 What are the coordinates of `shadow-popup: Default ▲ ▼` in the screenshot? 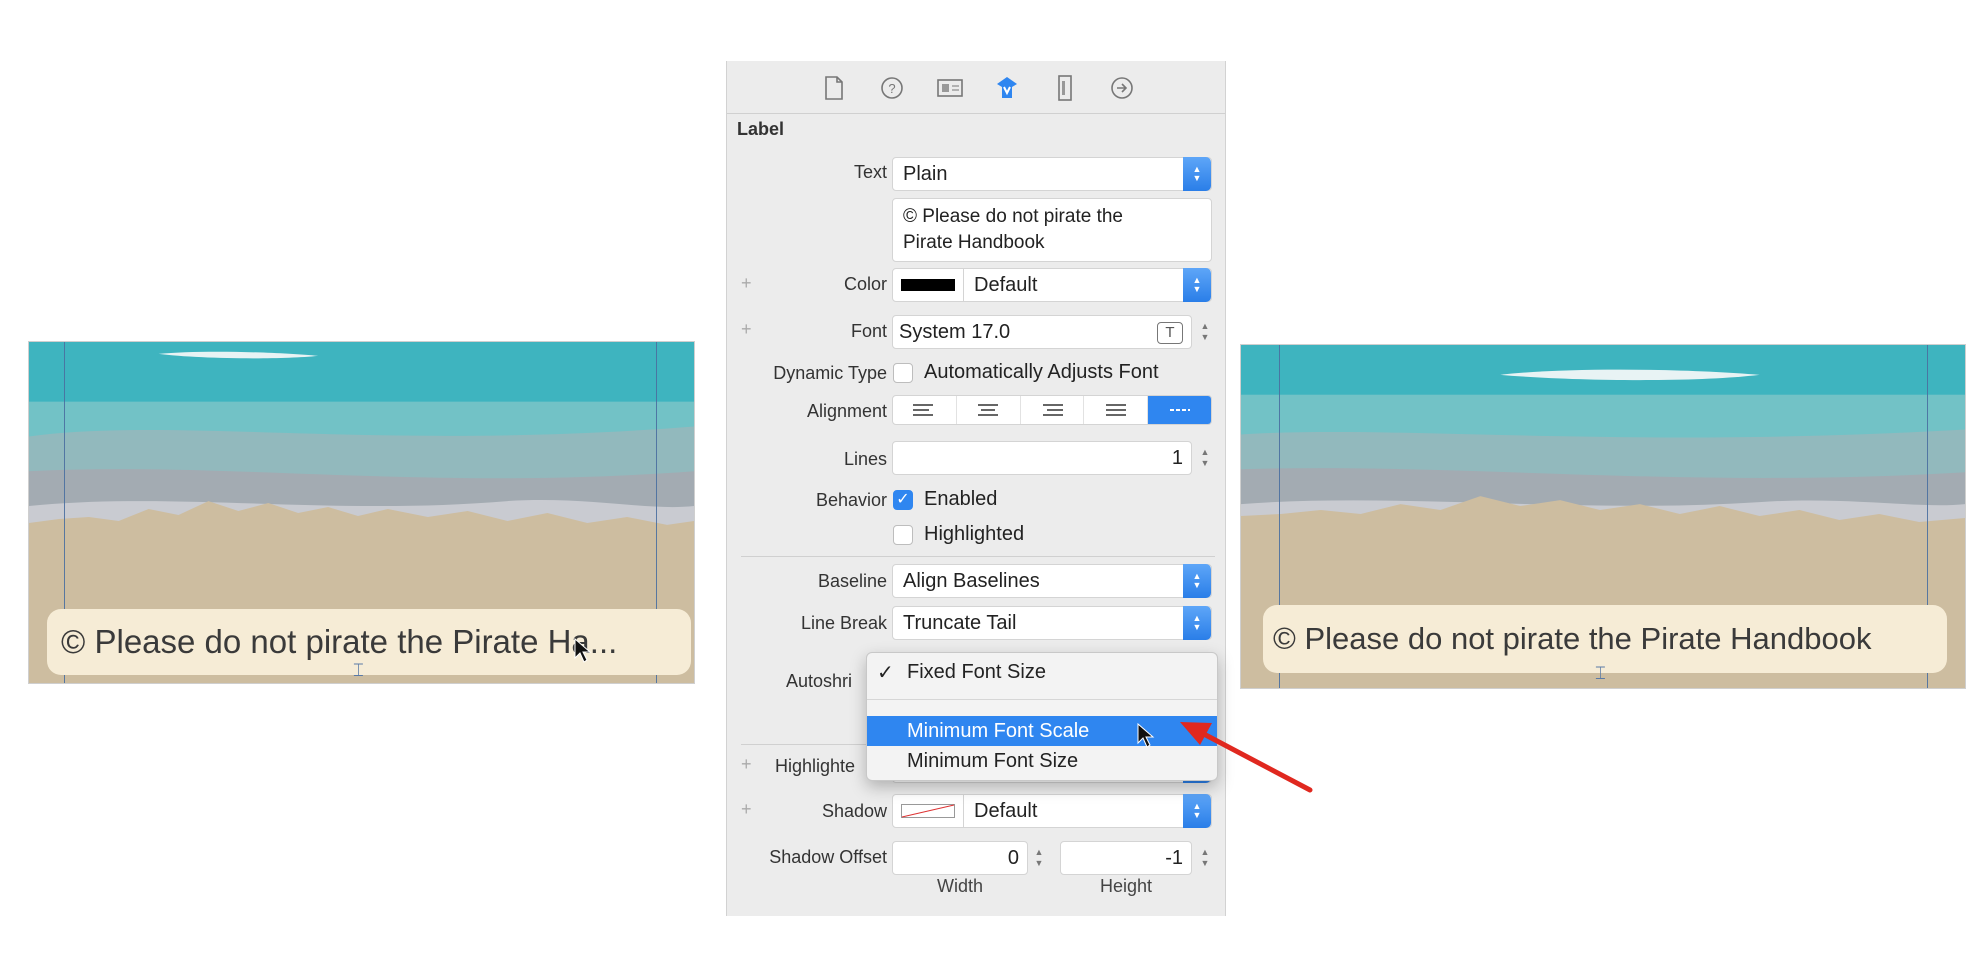 It's located at (1052, 811).